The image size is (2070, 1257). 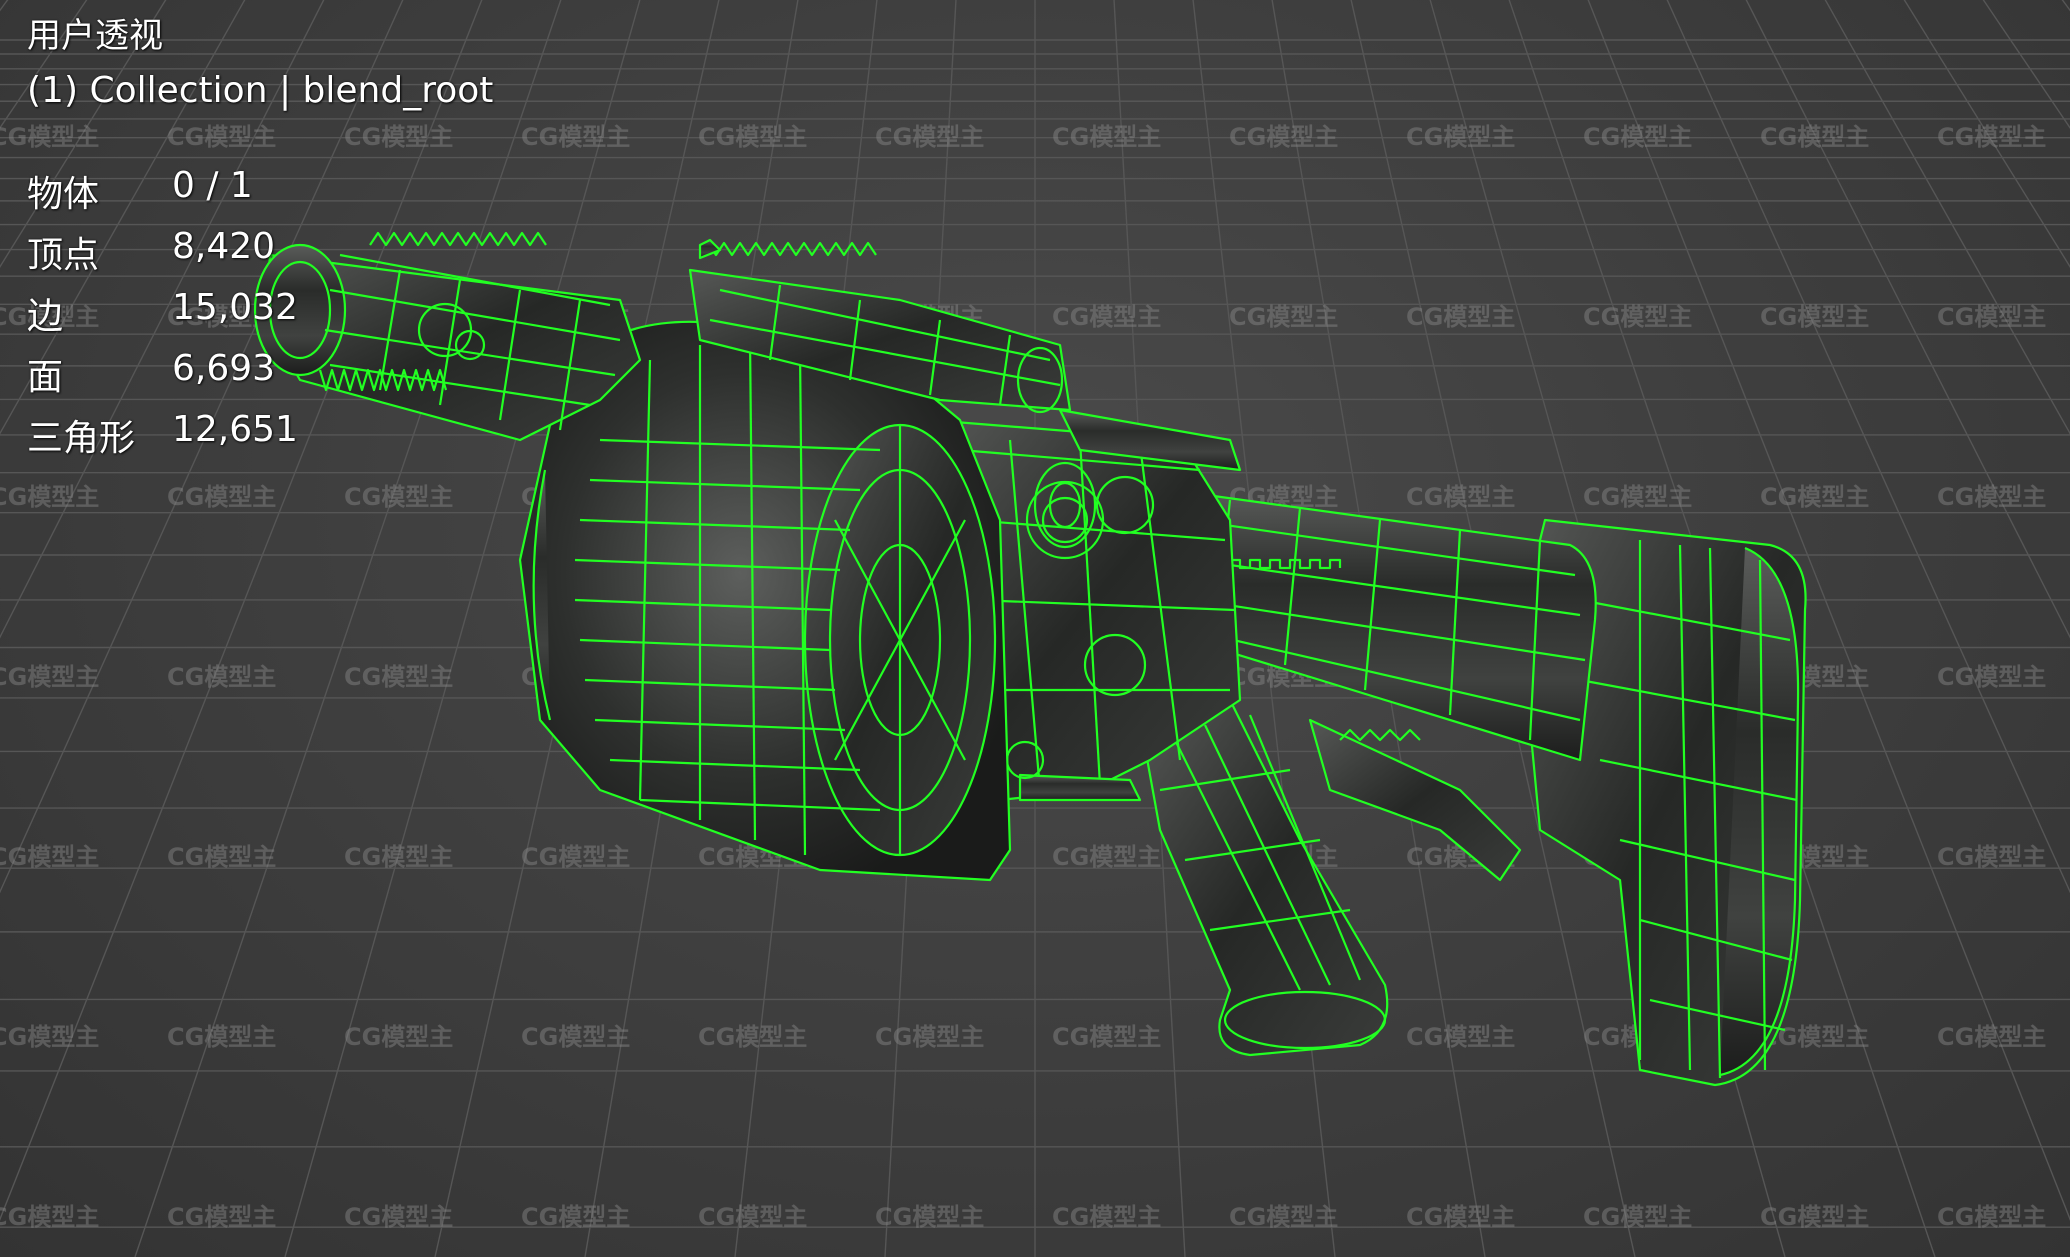 What do you see at coordinates (765, 601) in the screenshot?
I see `mesh-cylinder-drum` at bounding box center [765, 601].